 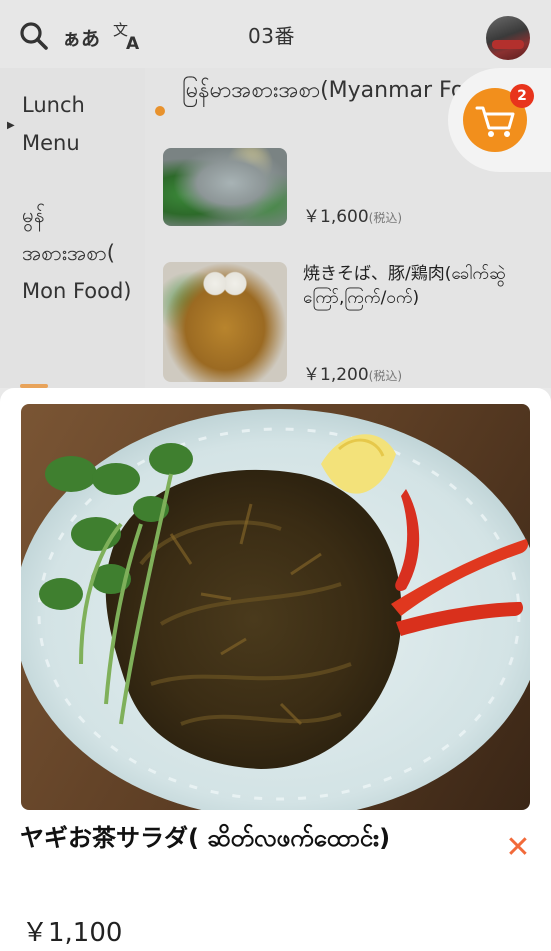 What do you see at coordinates (11, 125) in the screenshot?
I see `selected-arrow-icon: ▶` at bounding box center [11, 125].